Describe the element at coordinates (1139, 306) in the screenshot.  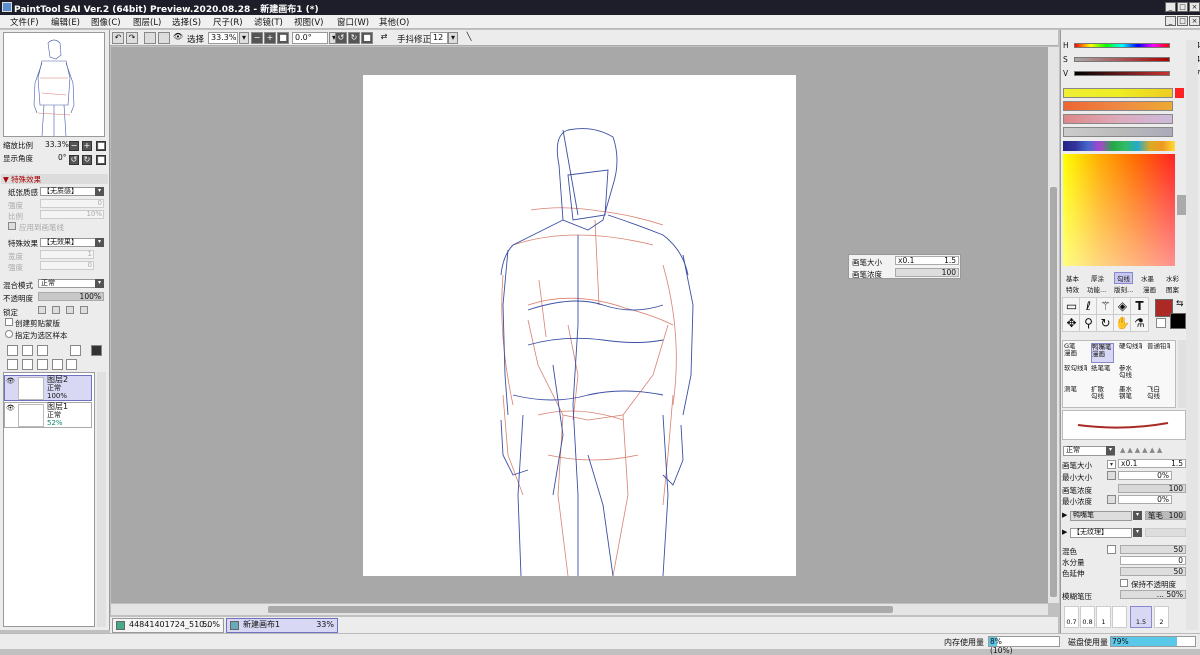
I see `text-tool-icon: T` at that location.